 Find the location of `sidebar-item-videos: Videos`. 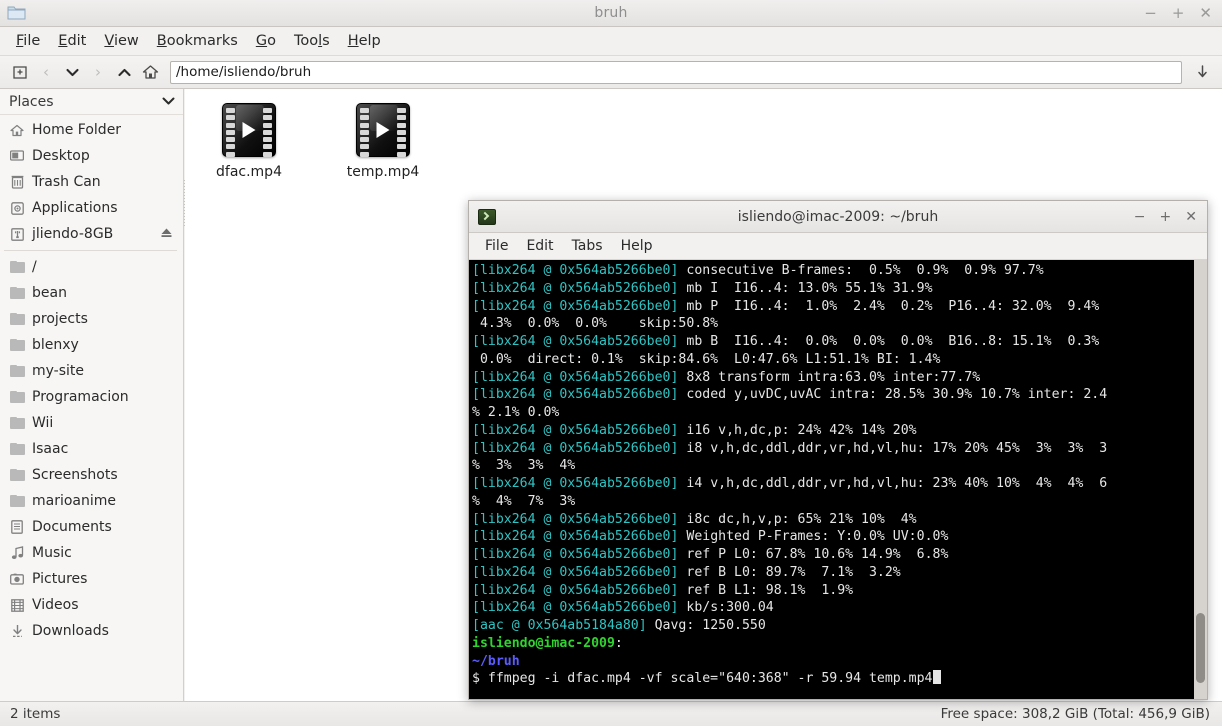

sidebar-item-videos: Videos is located at coordinates (91, 605).